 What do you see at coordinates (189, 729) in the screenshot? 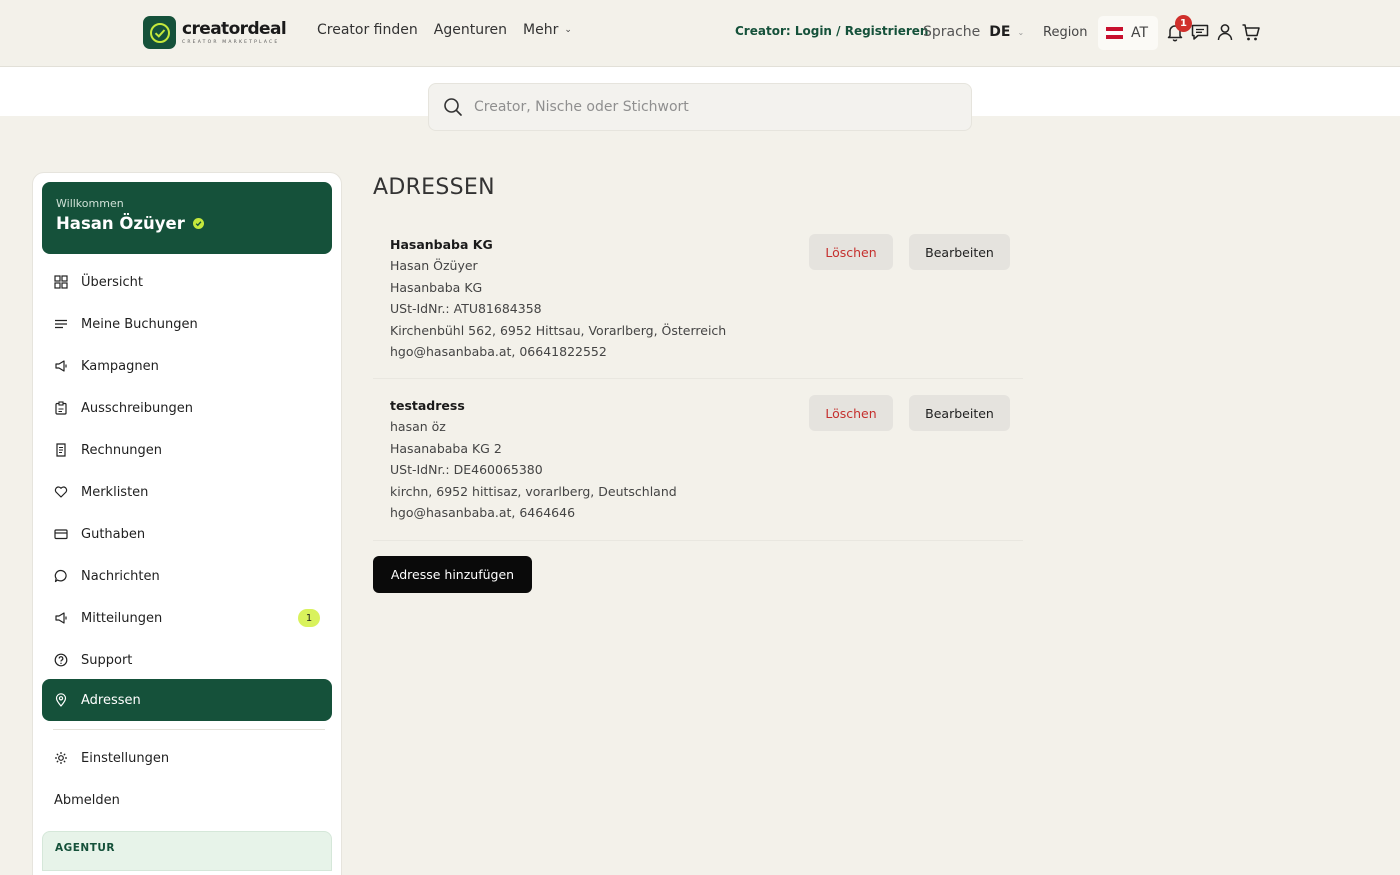
I see `sidebar-divider` at bounding box center [189, 729].